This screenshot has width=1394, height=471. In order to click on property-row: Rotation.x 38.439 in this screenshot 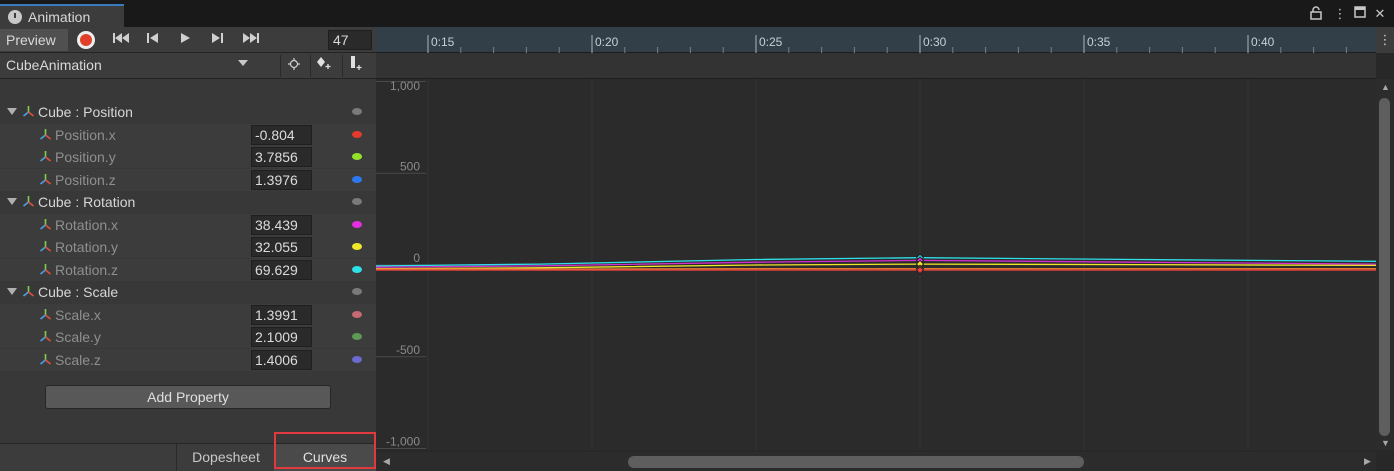, I will do `click(188, 224)`.